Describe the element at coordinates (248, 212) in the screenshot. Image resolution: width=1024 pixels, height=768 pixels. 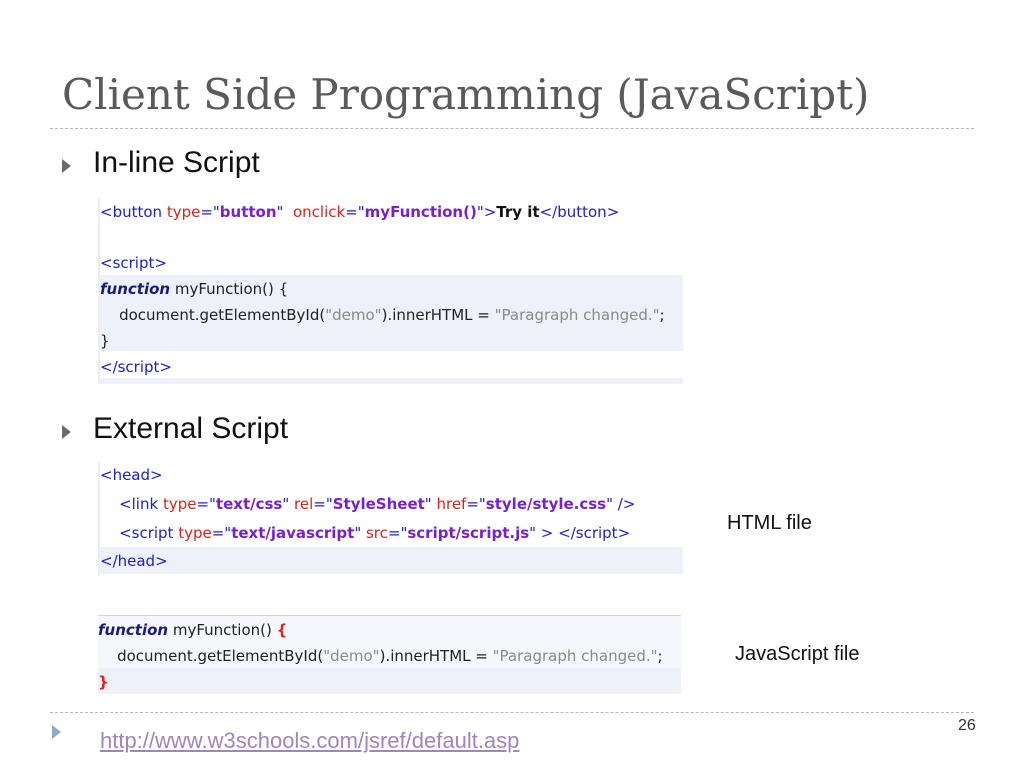
I see `code-token: button` at that location.